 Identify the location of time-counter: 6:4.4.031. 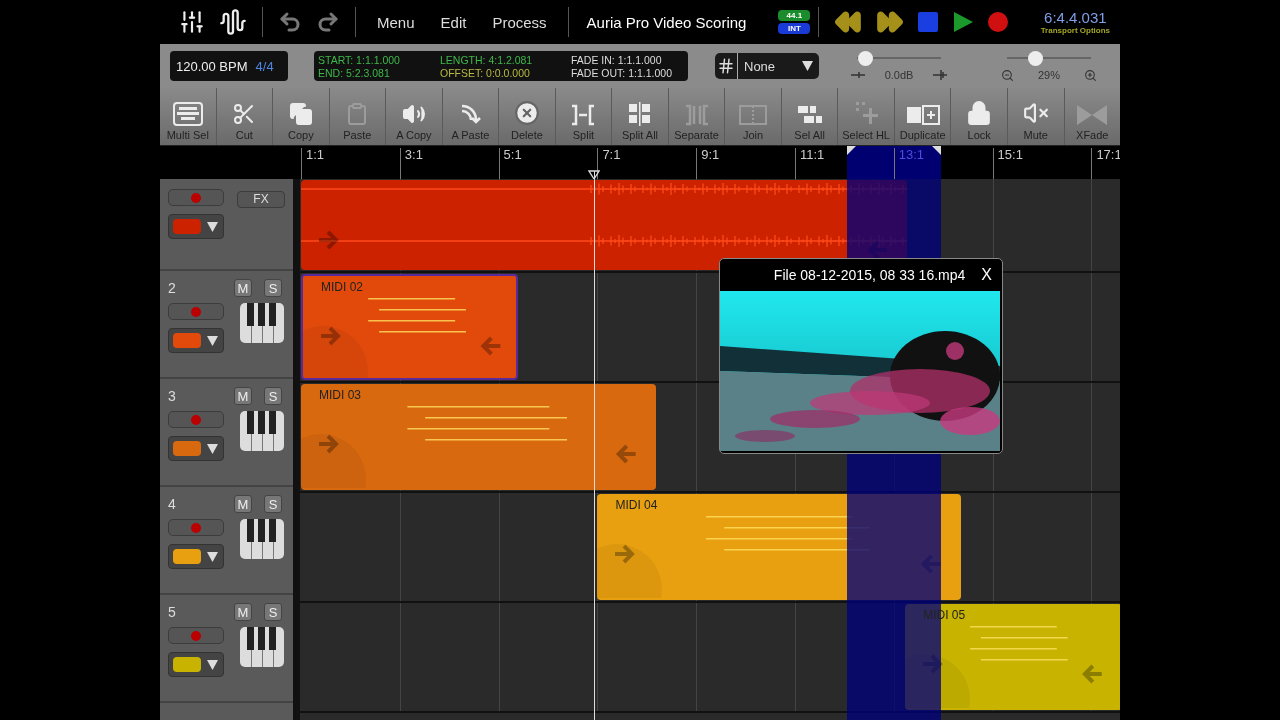
(1075, 17).